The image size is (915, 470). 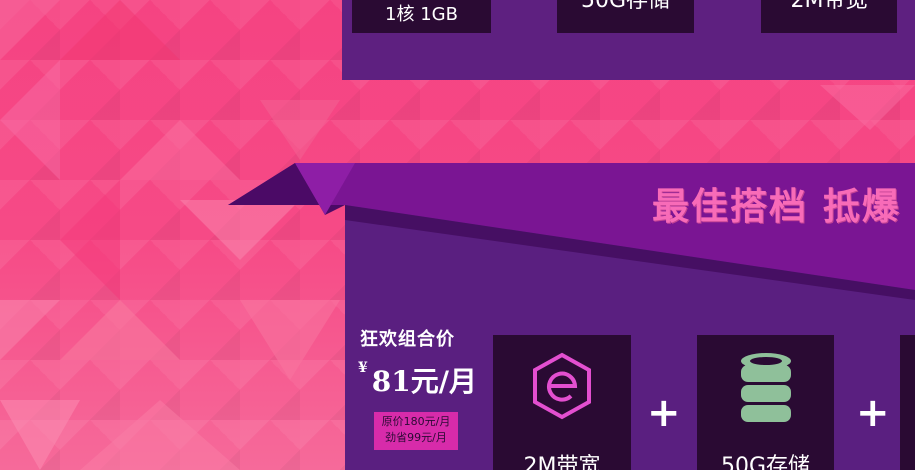 I want to click on product-tile-bandwidth: 2M带宽, so click(x=562, y=402).